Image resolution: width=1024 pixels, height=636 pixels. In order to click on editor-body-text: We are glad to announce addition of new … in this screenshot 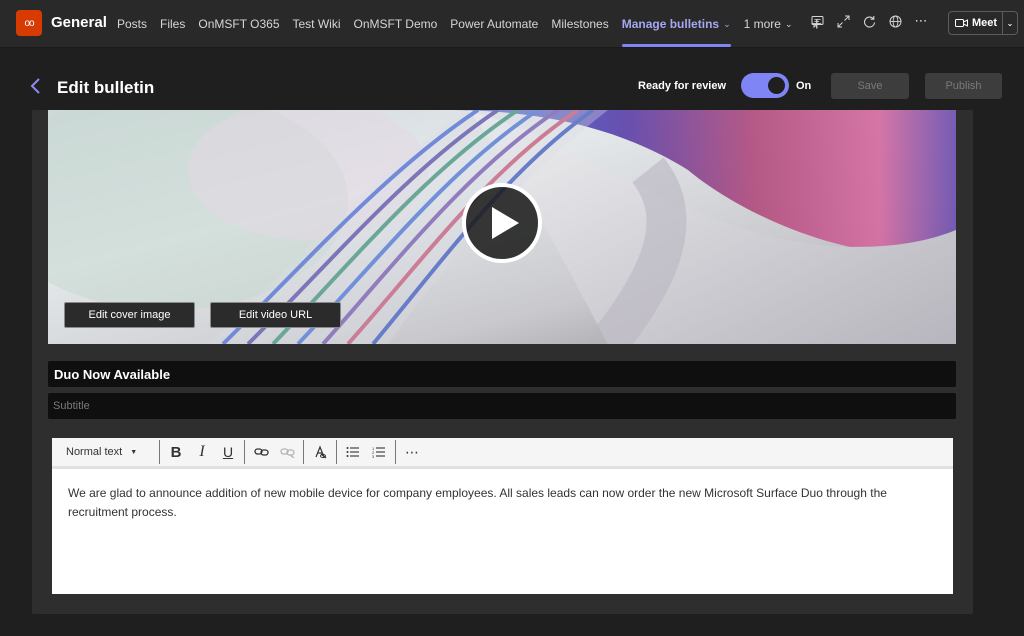, I will do `click(498, 503)`.